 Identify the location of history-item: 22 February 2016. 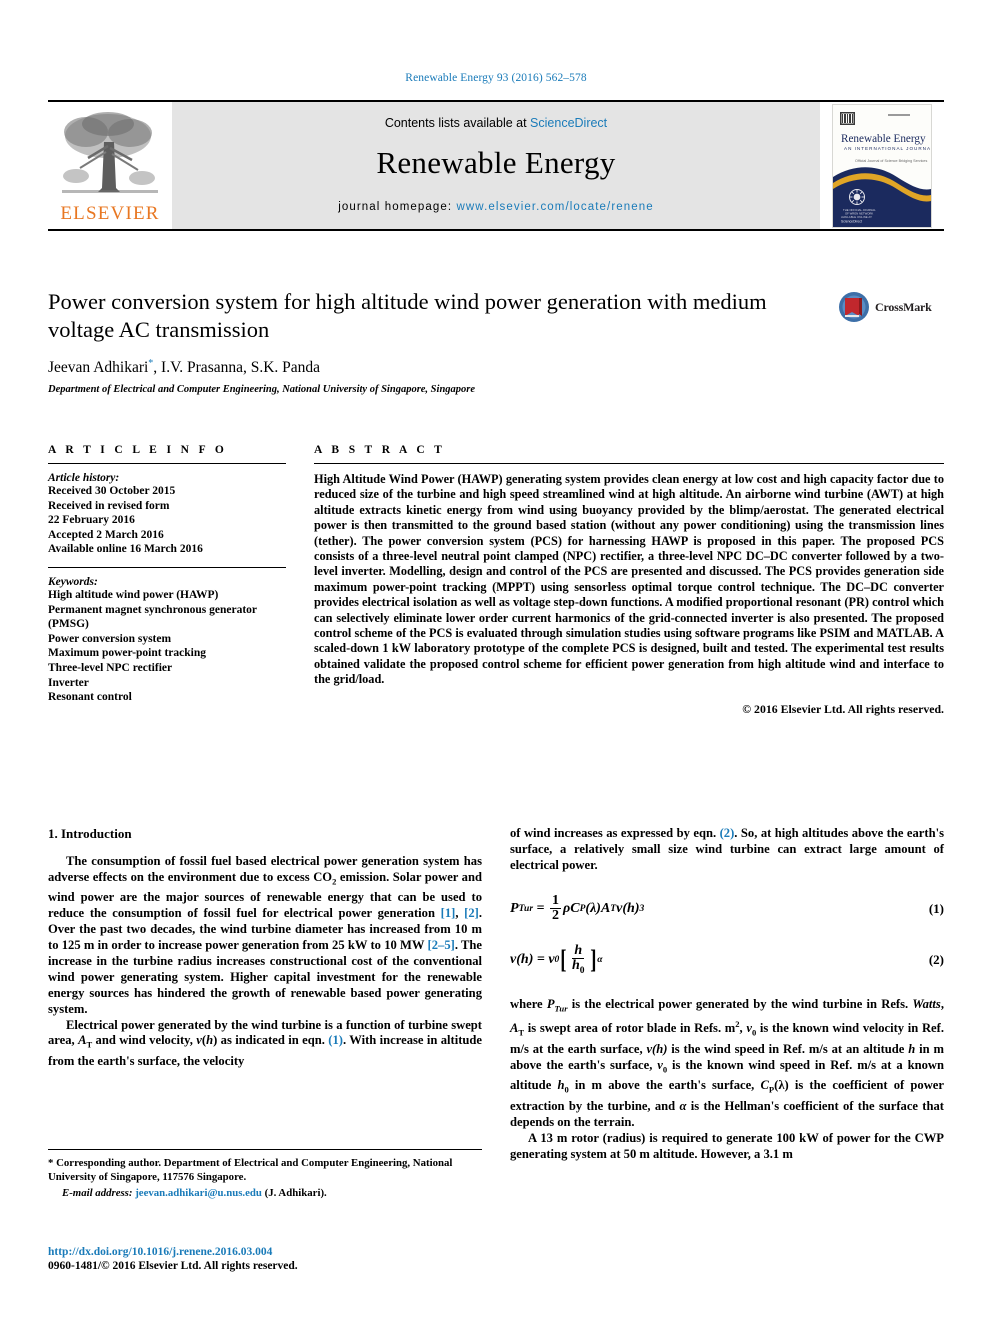
(91, 520).